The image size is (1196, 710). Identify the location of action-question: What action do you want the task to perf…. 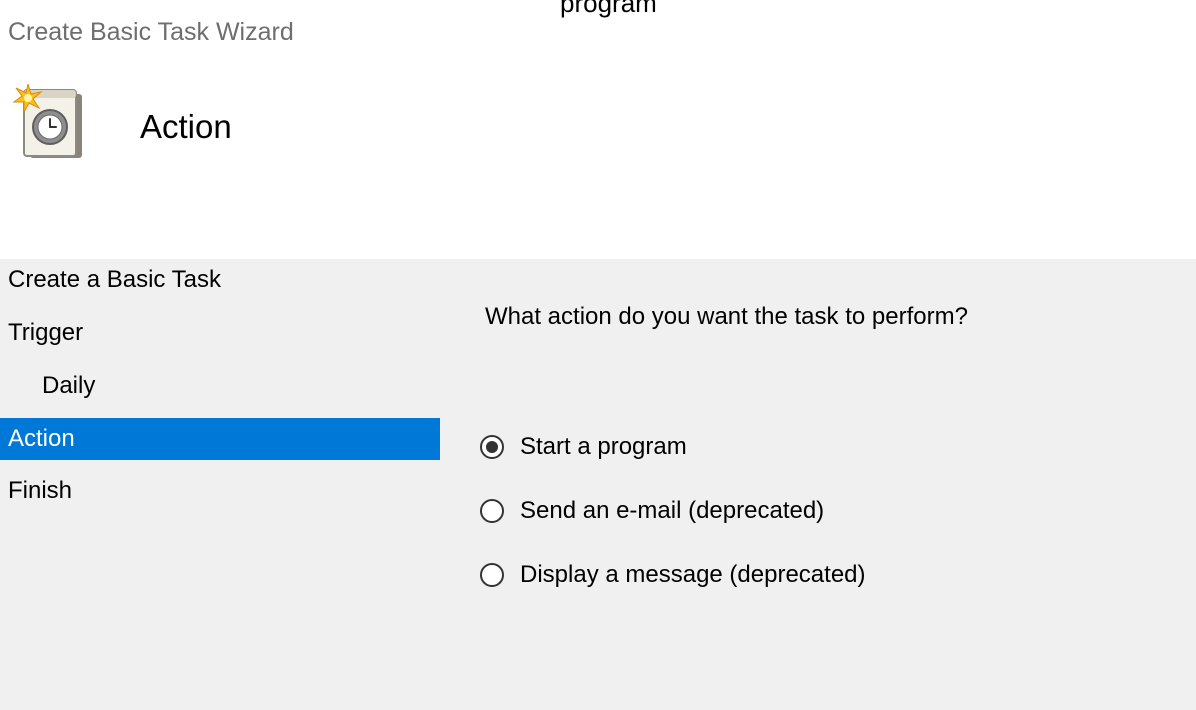
(726, 316).